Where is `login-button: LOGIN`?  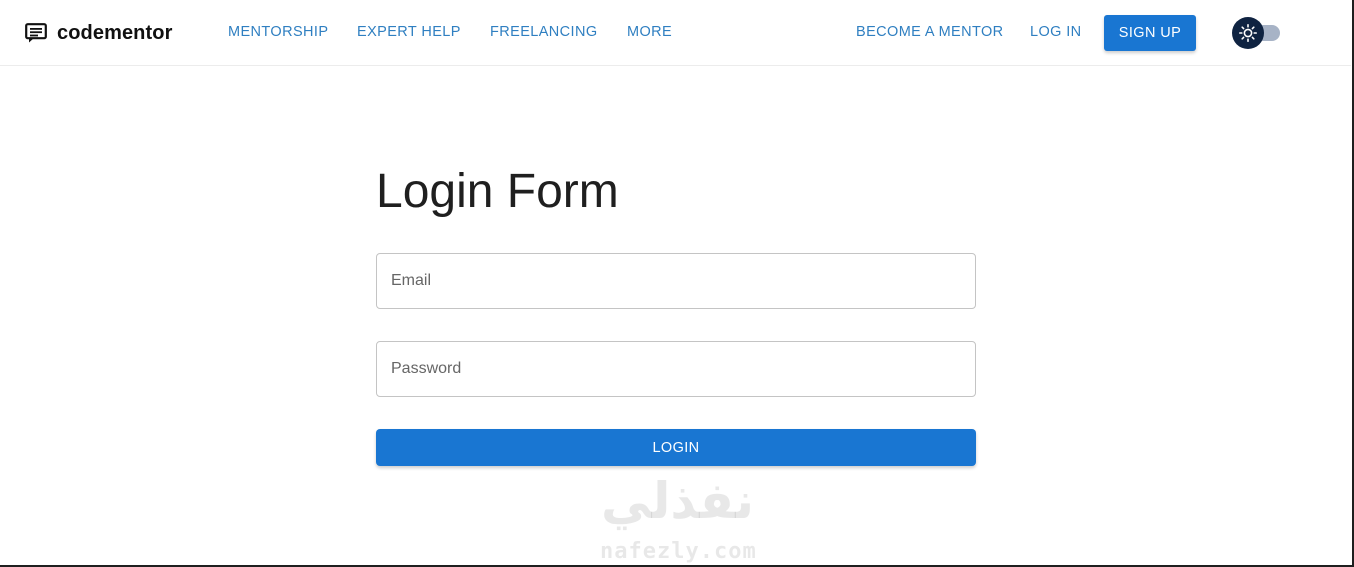
login-button: LOGIN is located at coordinates (676, 447).